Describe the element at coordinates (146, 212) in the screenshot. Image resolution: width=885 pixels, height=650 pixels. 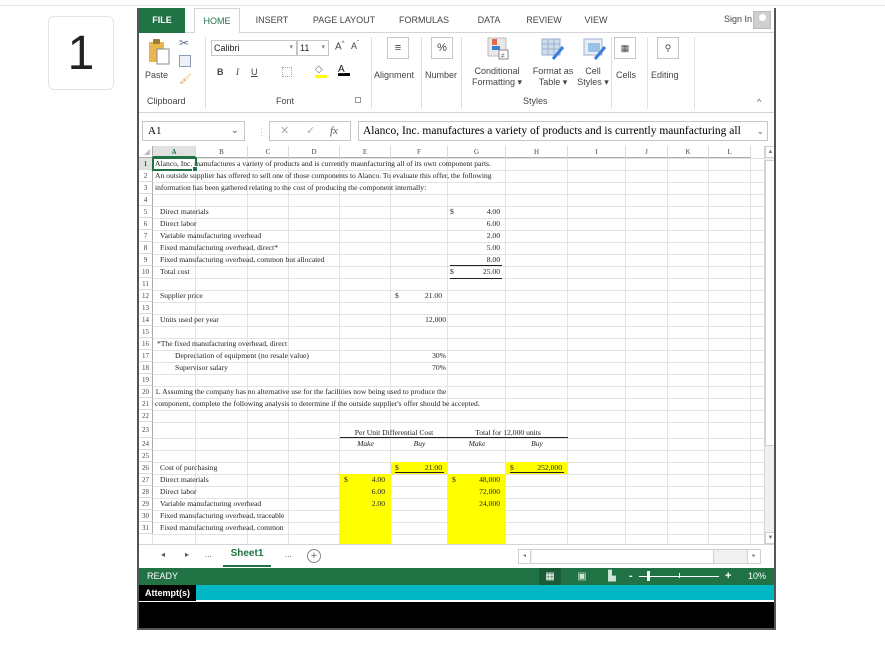
I see `row-header-5: 5` at that location.